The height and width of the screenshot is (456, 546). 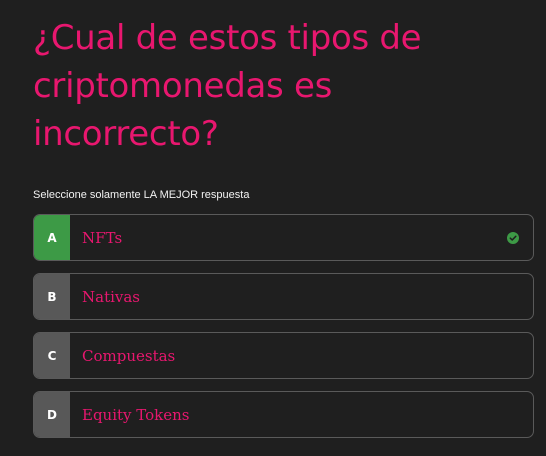 What do you see at coordinates (136, 414) in the screenshot?
I see `option-label: Equity Tokens` at bounding box center [136, 414].